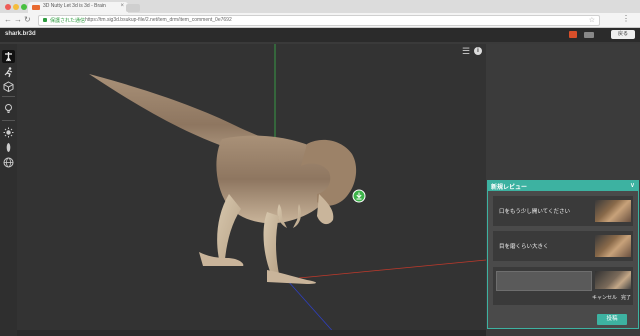  What do you see at coordinates (478, 51) in the screenshot?
I see `info-icon: i` at bounding box center [478, 51].